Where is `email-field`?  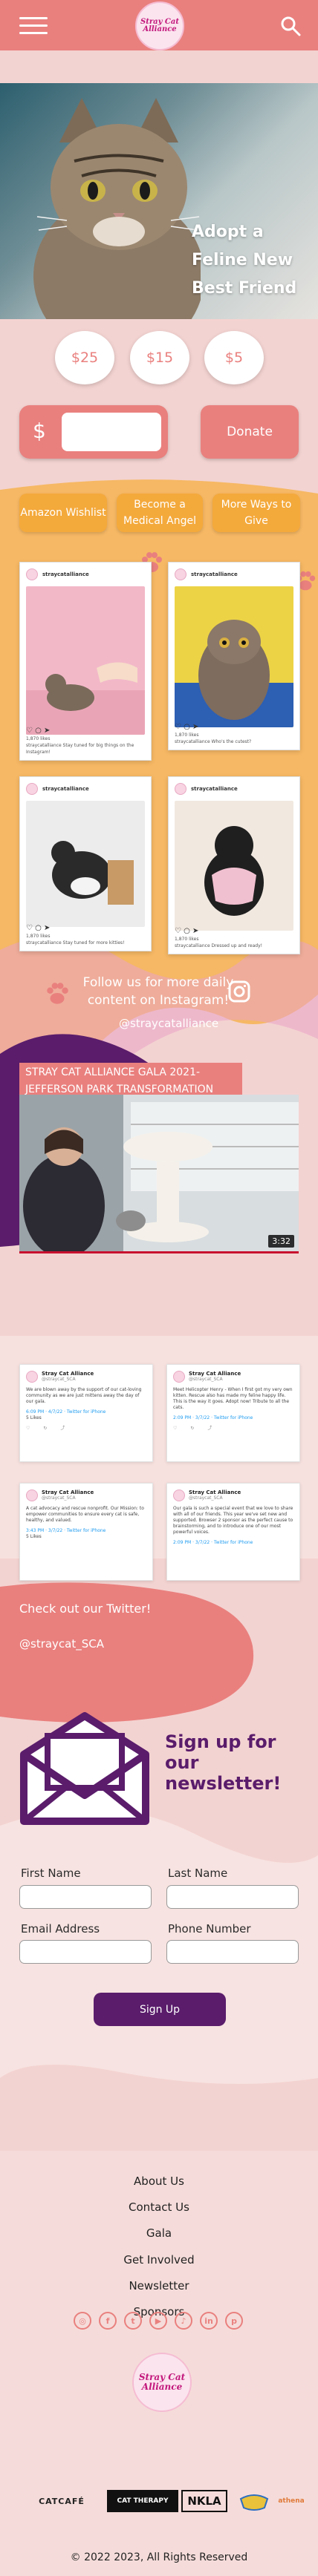
email-field is located at coordinates (85, 1952).